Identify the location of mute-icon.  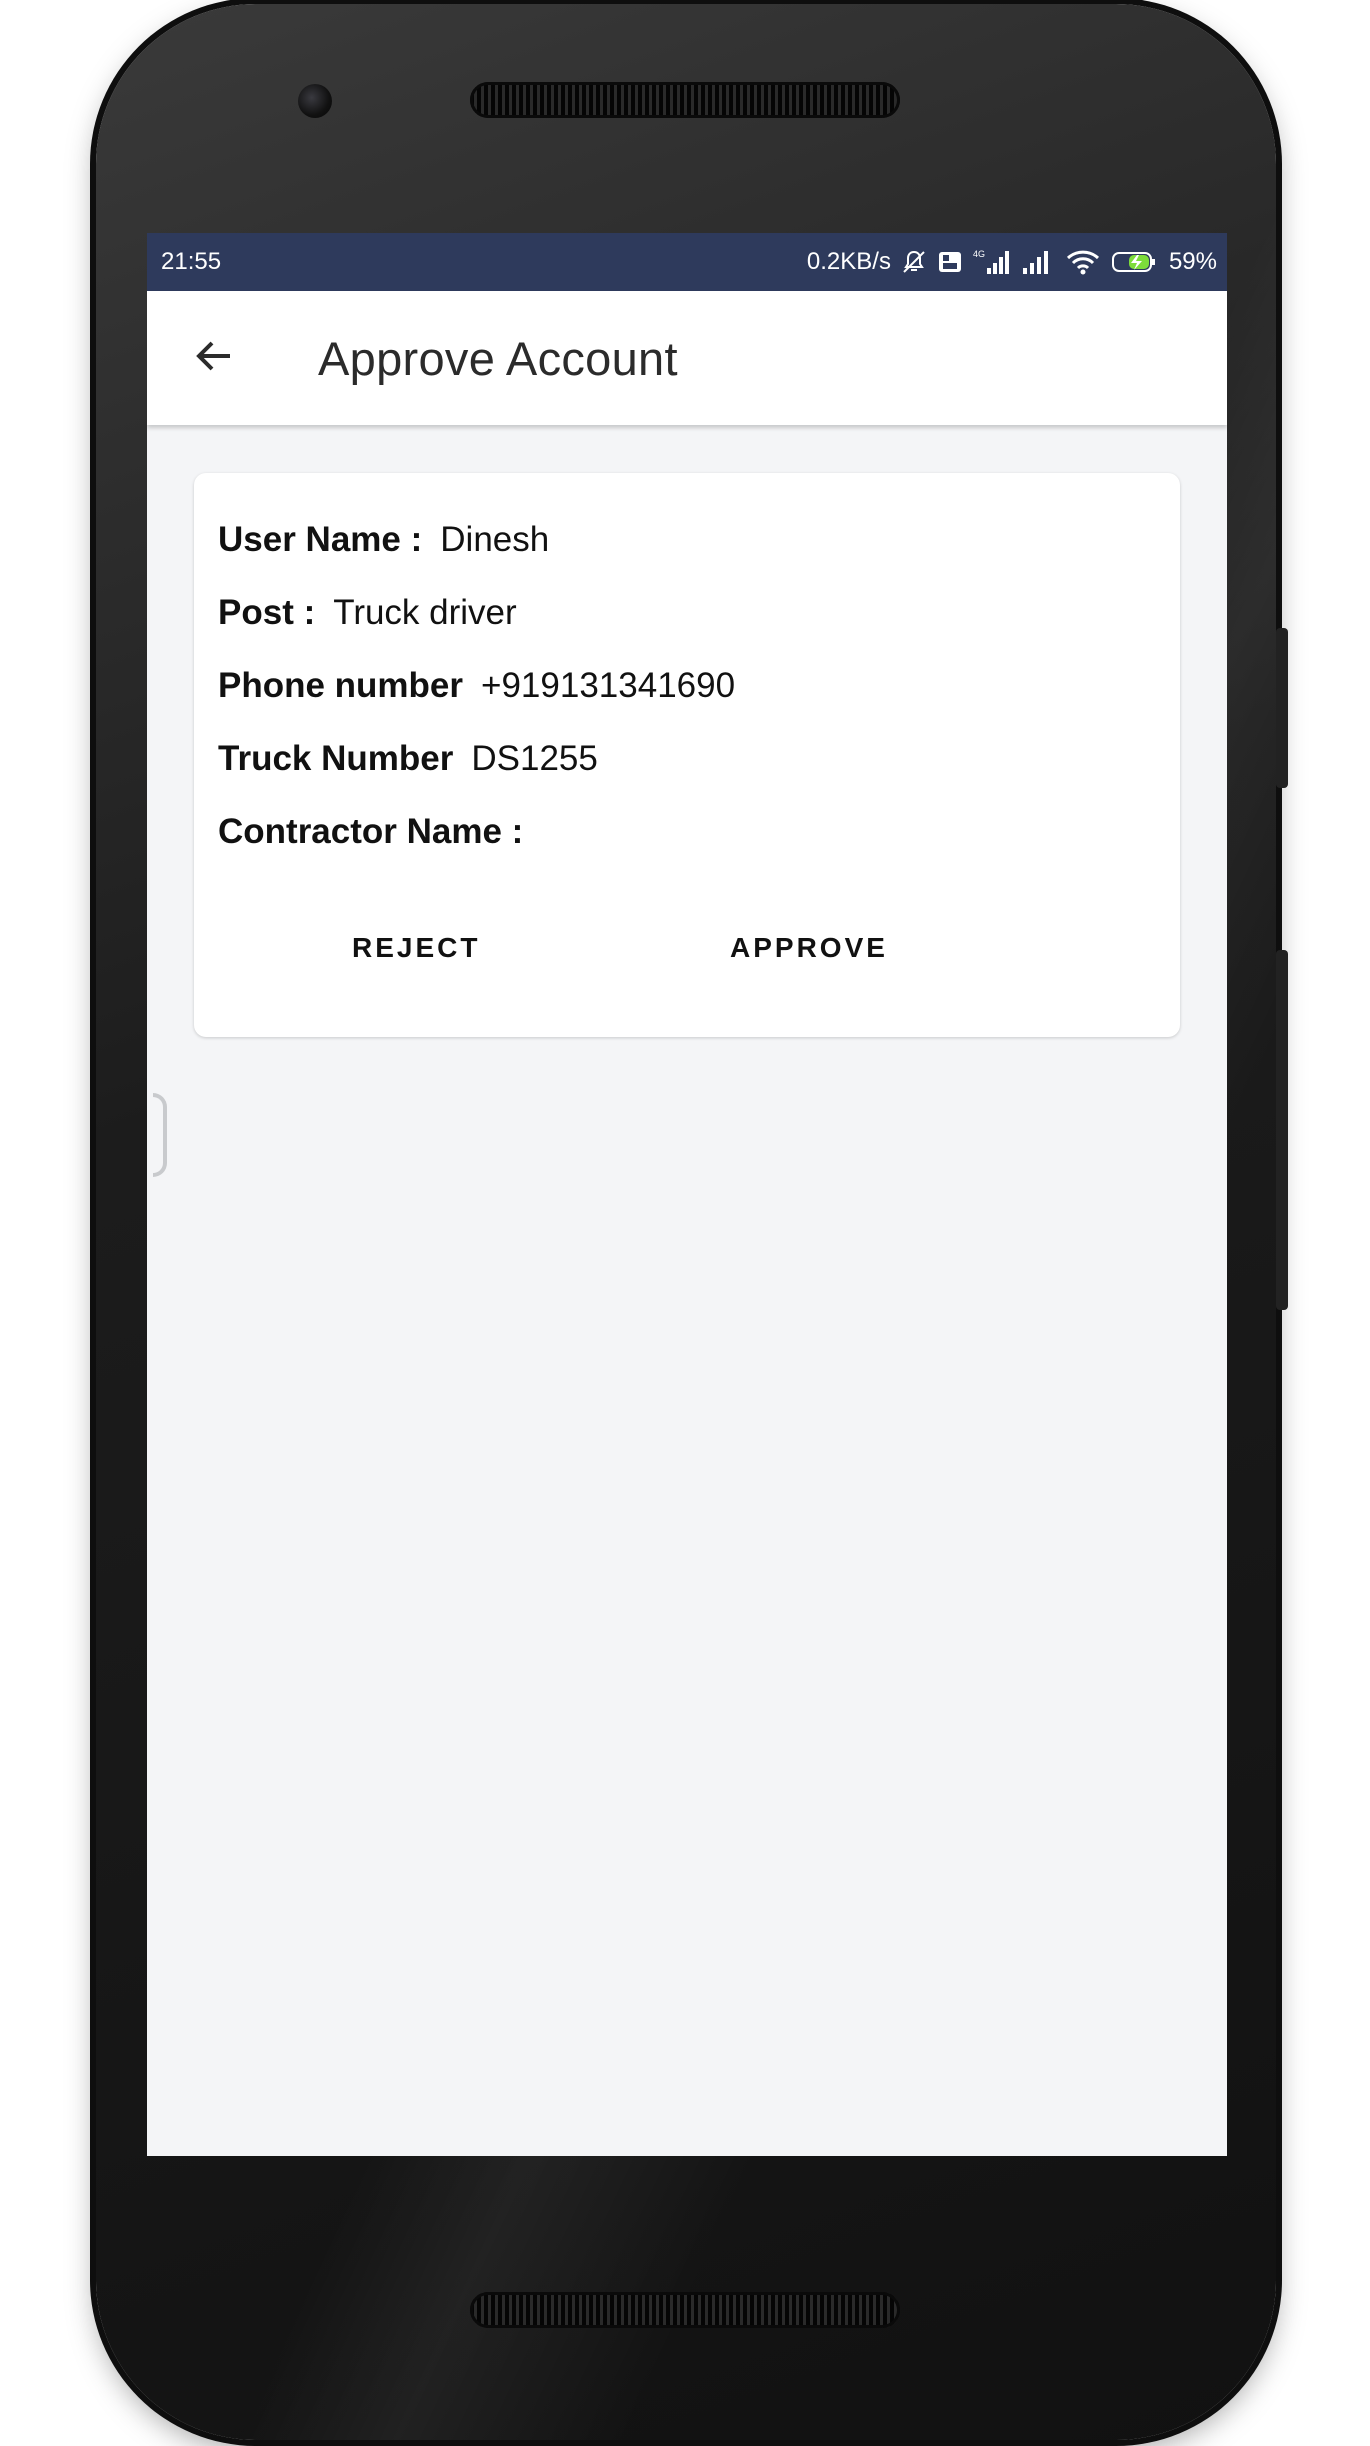
(914, 262).